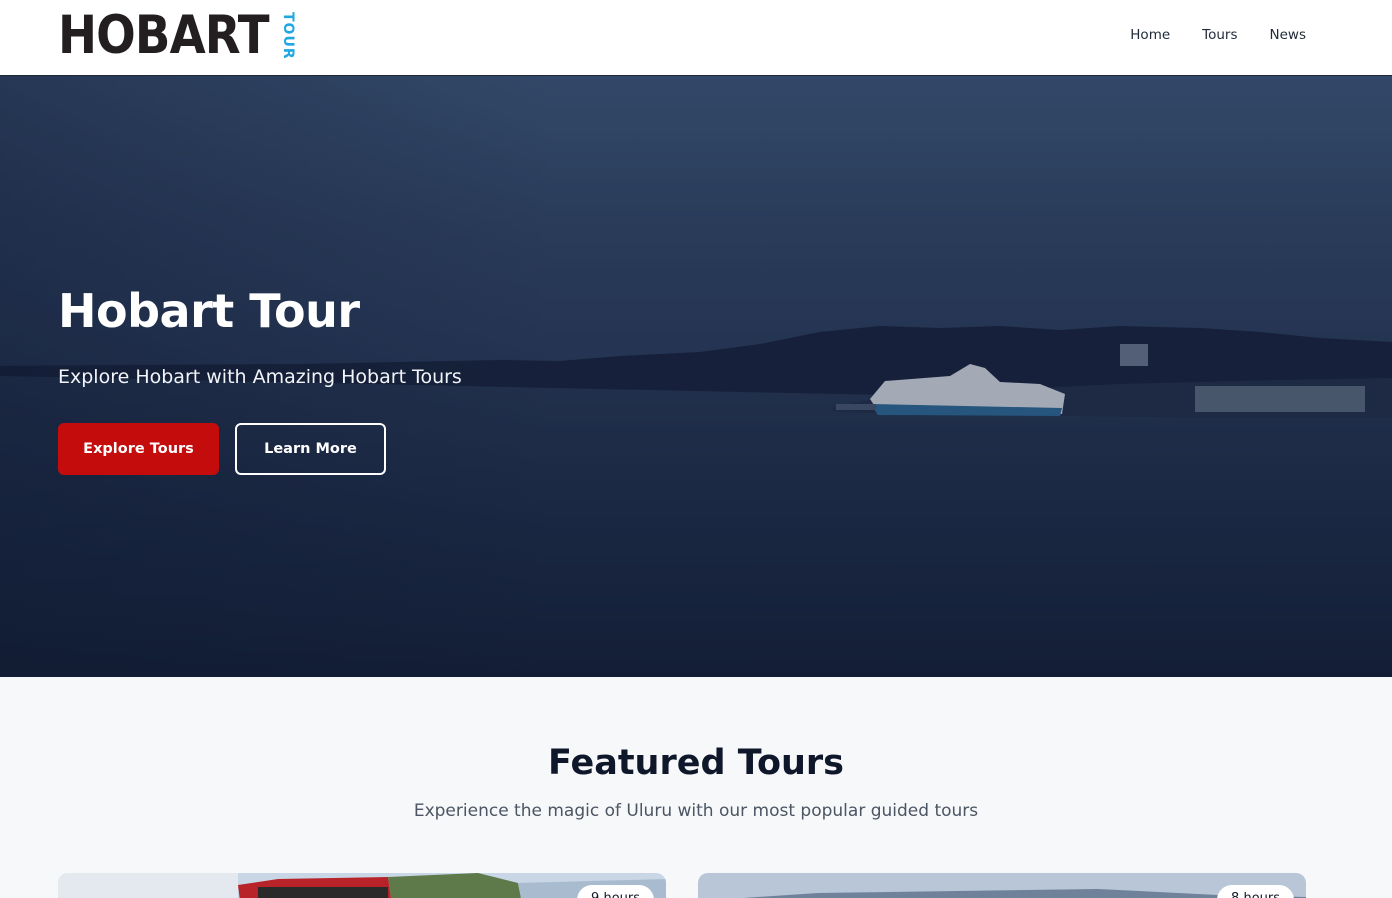 This screenshot has height=898, width=1392. What do you see at coordinates (696, 38) in the screenshot?
I see `site-header: HOBART TOUR Home Tours News` at bounding box center [696, 38].